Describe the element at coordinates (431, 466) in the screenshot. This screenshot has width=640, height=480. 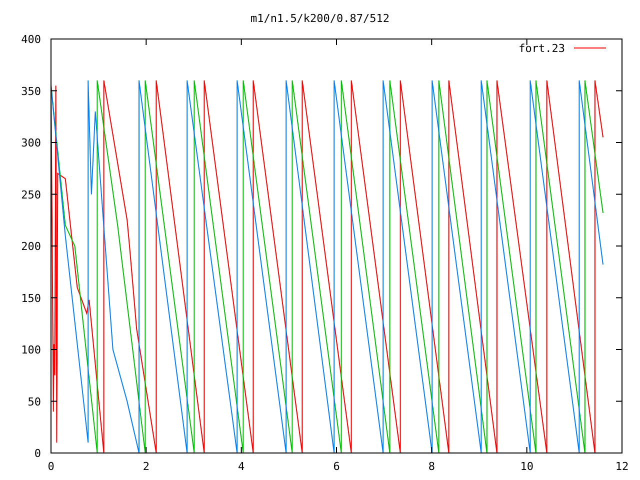
I see `x-tick-label: 8` at that location.